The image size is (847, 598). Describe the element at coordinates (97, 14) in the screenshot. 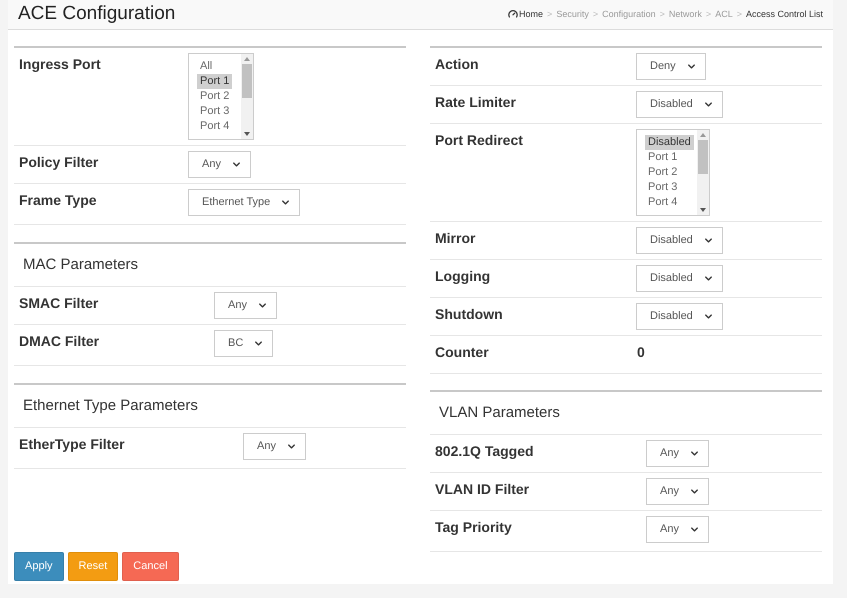

I see `page-title: ACE Configuration` at that location.